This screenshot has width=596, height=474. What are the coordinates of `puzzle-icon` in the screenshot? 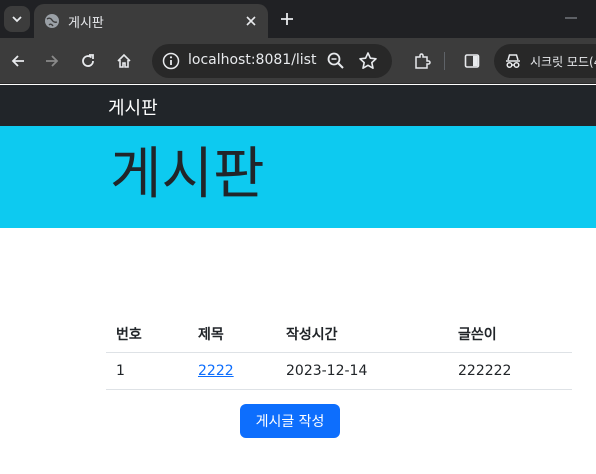 It's located at (423, 61).